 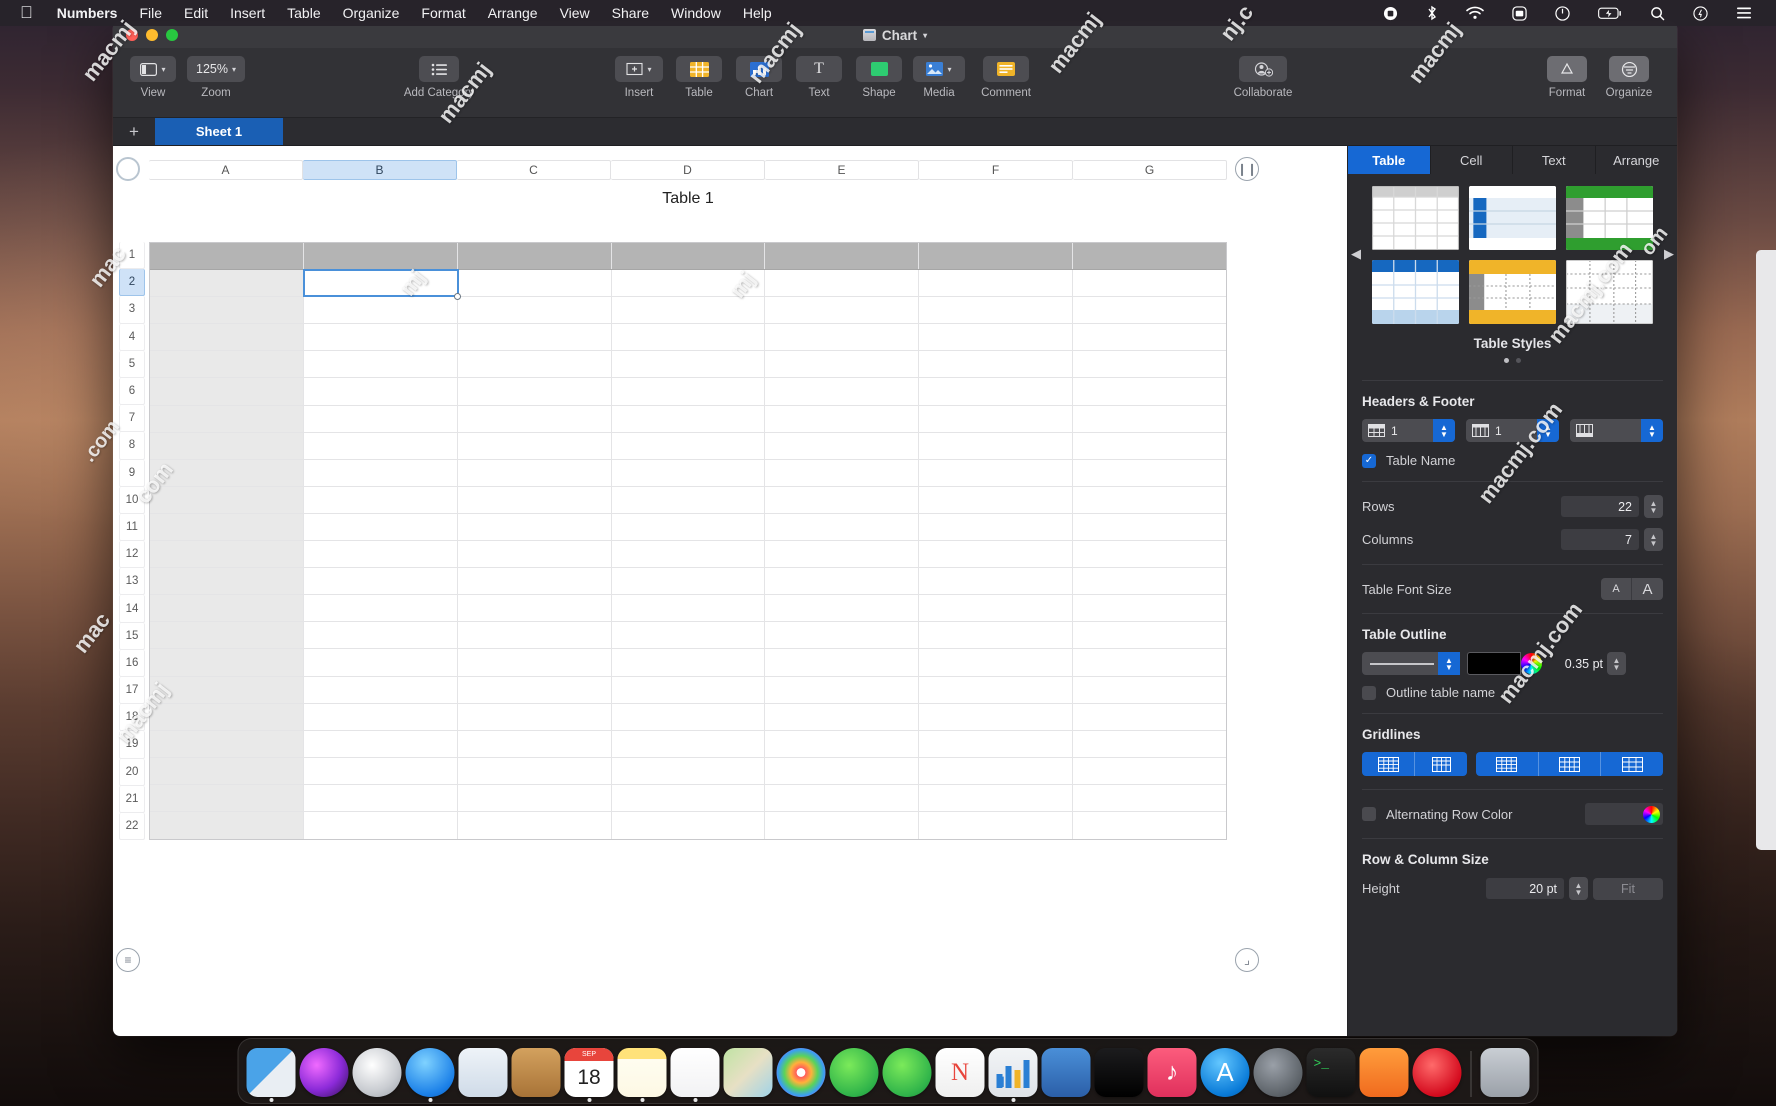 What do you see at coordinates (842, 170) in the screenshot?
I see `column-header-e: E` at bounding box center [842, 170].